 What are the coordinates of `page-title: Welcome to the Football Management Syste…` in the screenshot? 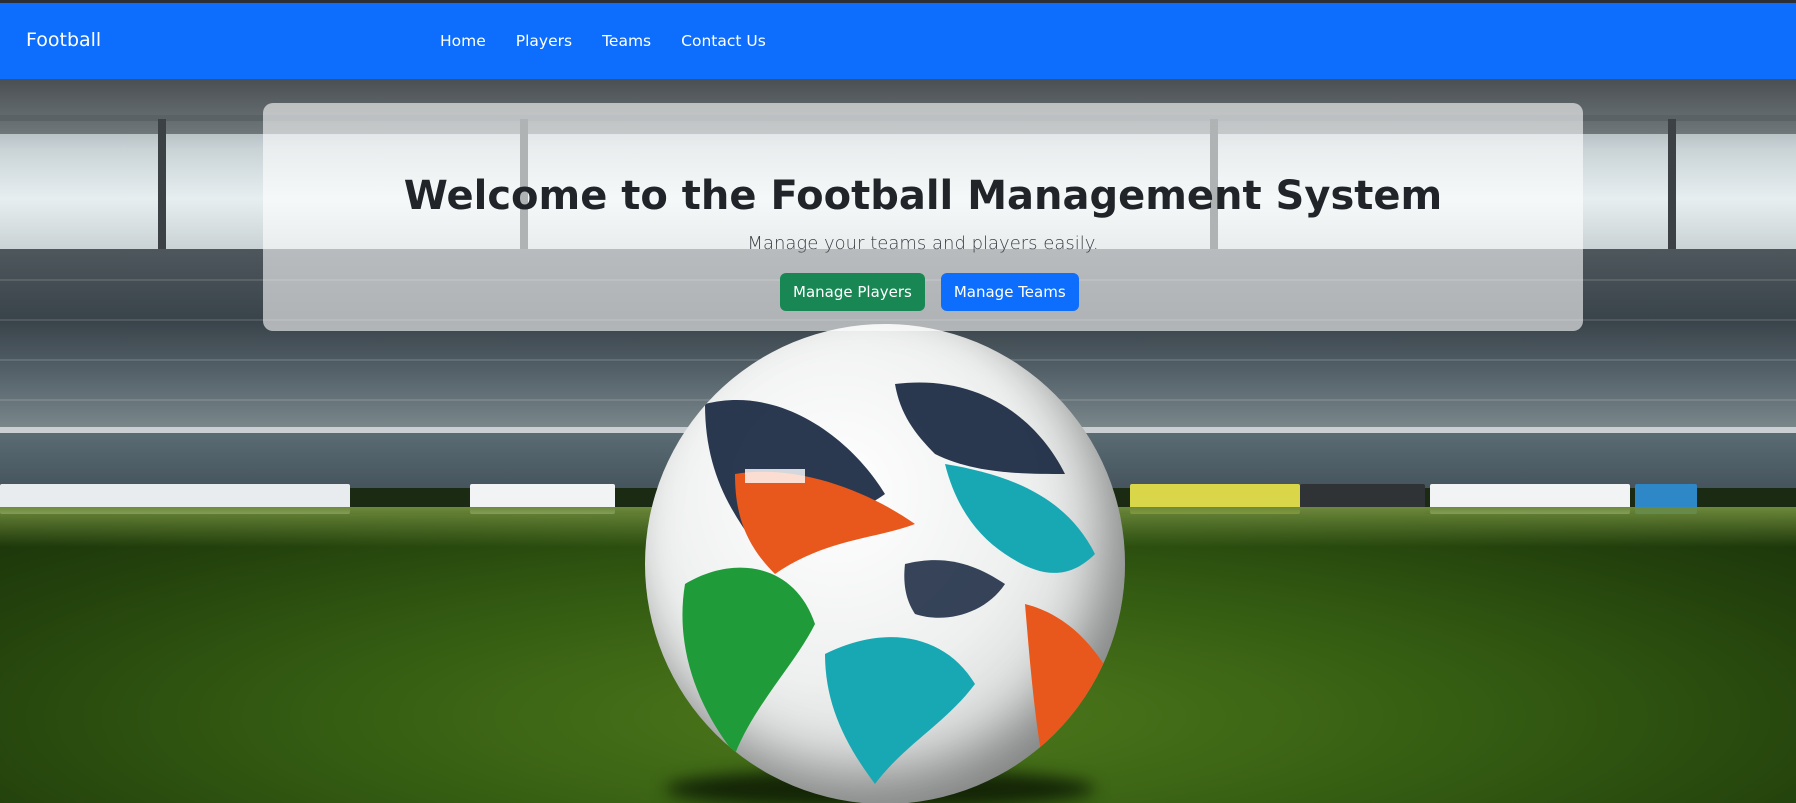 It's located at (923, 196).